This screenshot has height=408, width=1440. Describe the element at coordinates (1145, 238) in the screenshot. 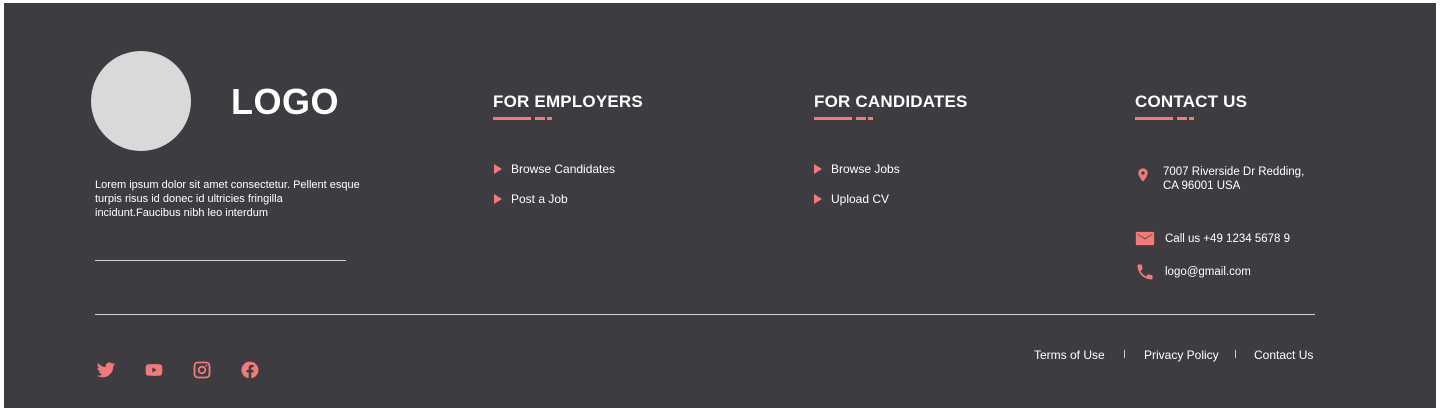

I see `mail-icon` at that location.